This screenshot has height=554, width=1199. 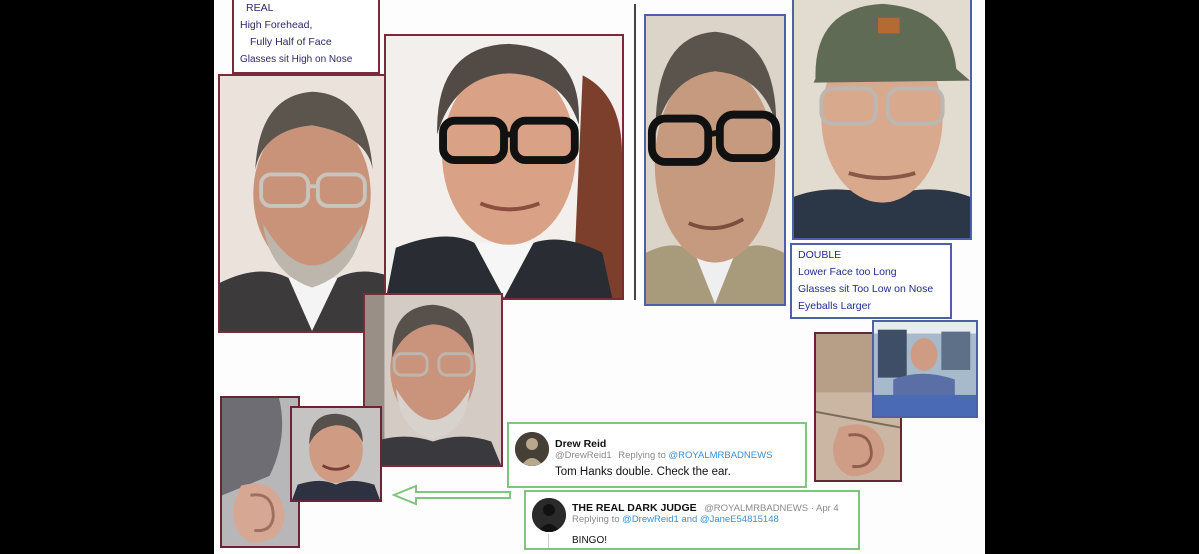 What do you see at coordinates (715, 160) in the screenshot?
I see `photo-double-black-glasses` at bounding box center [715, 160].